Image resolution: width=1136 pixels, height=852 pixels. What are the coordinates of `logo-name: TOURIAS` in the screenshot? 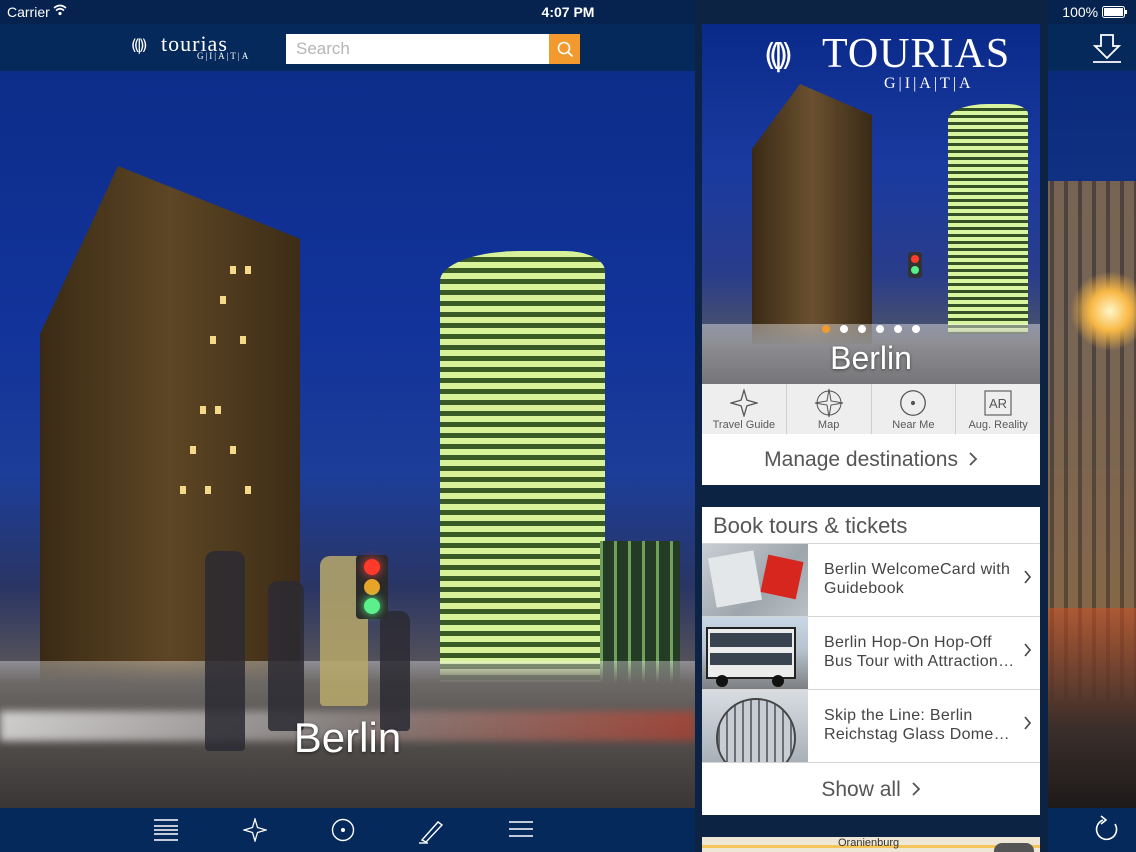 It's located at (916, 54).